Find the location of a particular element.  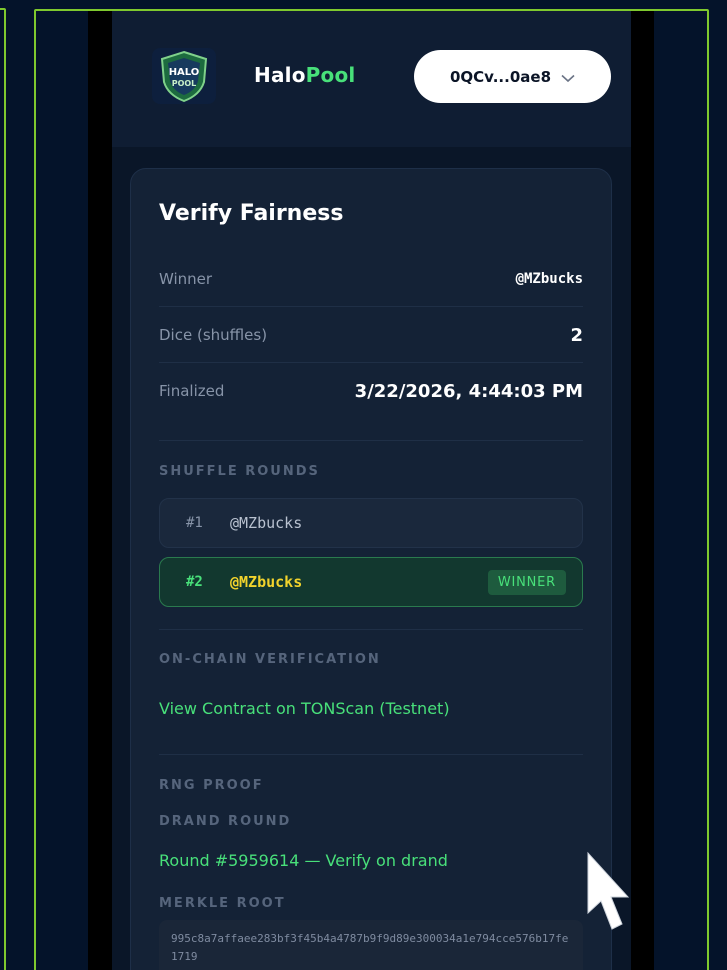

wallet-button: 0QCv...0ae8 is located at coordinates (512, 76).